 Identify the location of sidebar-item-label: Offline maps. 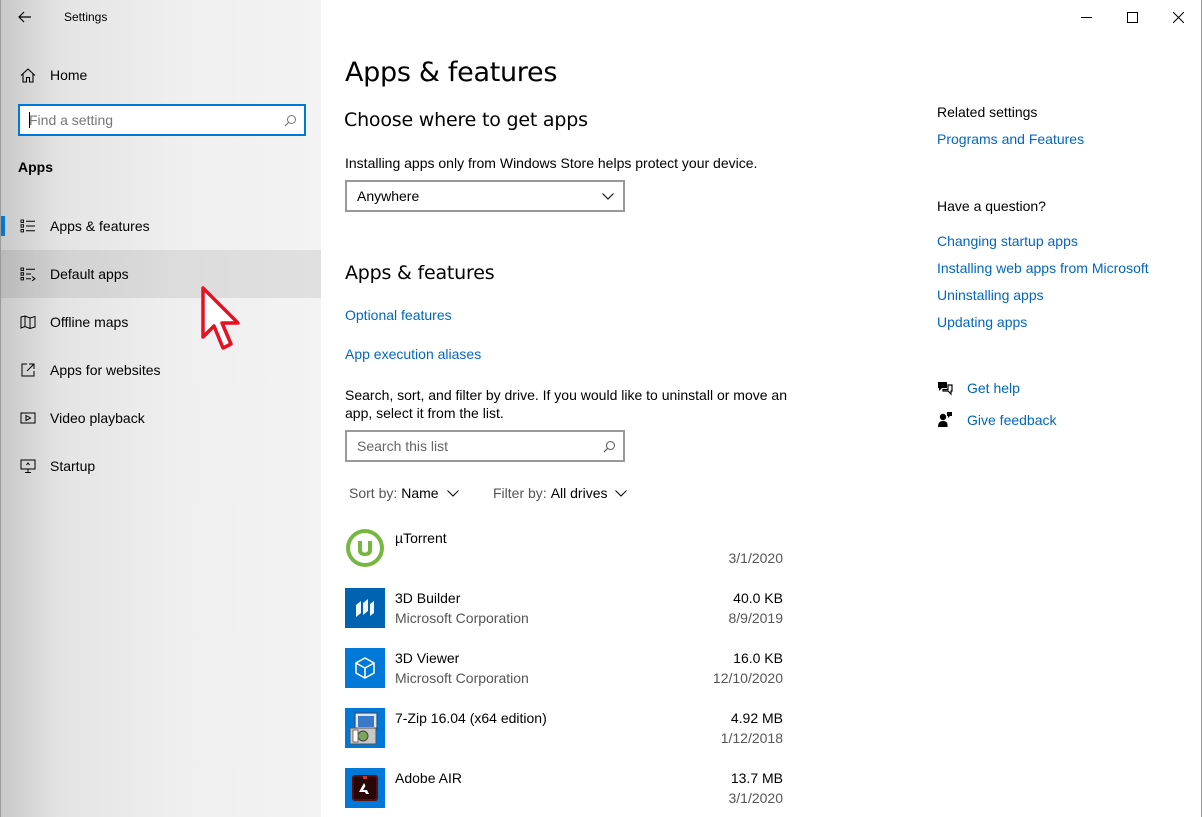
(89, 322).